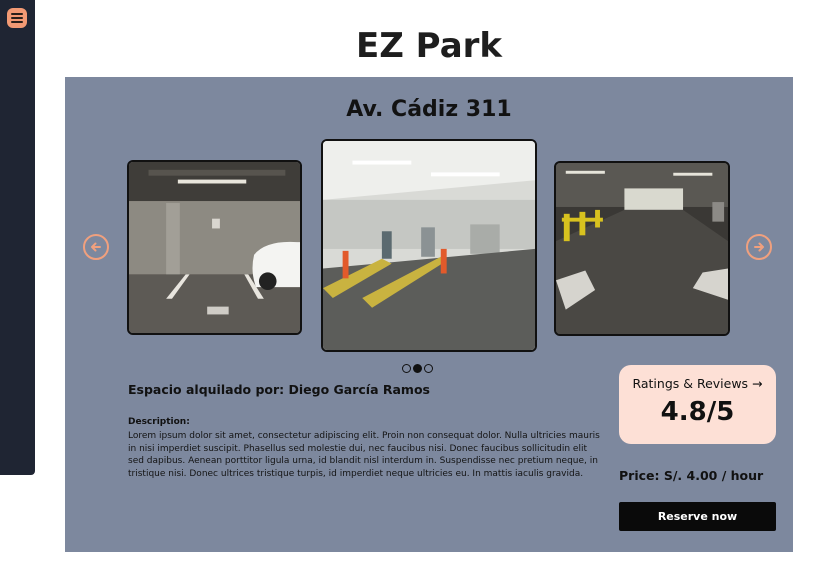  I want to click on arrow-left-circle-icon, so click(96, 247).